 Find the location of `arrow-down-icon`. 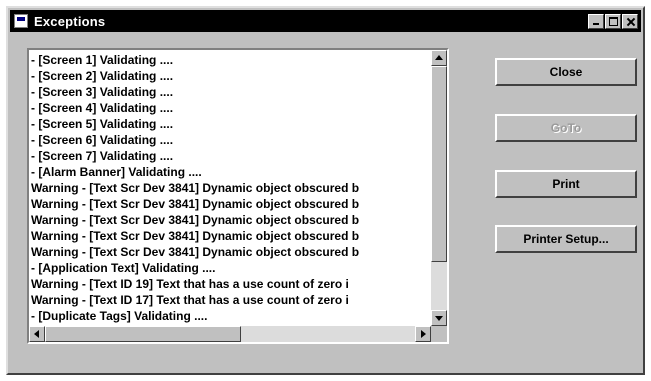

arrow-down-icon is located at coordinates (439, 318).